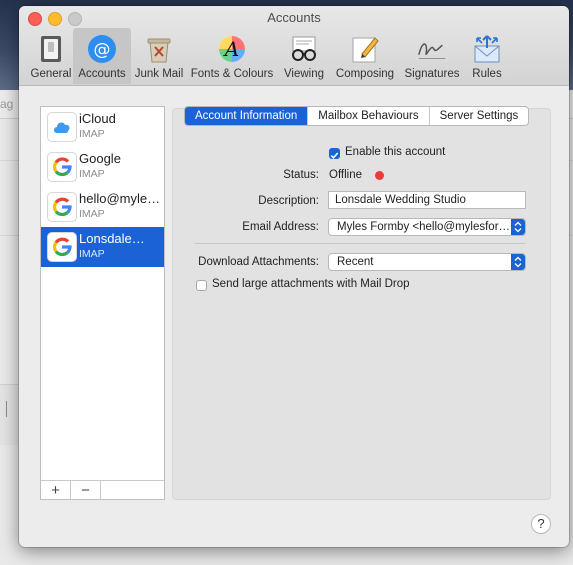 The width and height of the screenshot is (573, 565). What do you see at coordinates (62, 127) in the screenshot?
I see `icloud-icon` at bounding box center [62, 127].